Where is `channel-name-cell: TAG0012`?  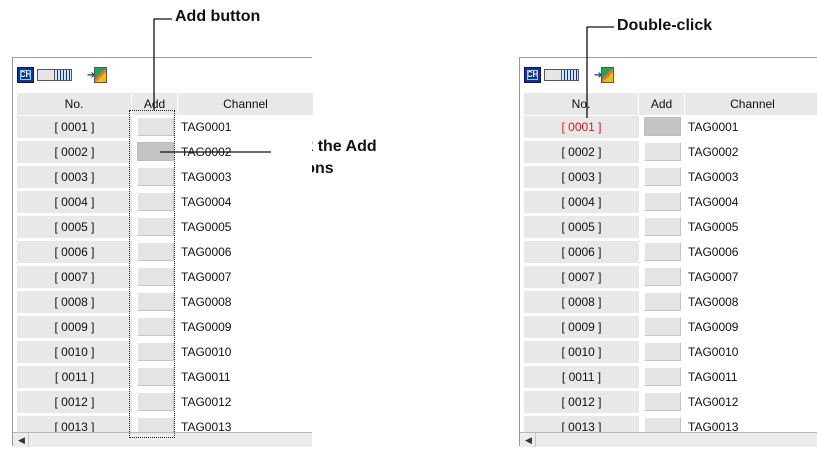
channel-name-cell: TAG0012 is located at coordinates (206, 402).